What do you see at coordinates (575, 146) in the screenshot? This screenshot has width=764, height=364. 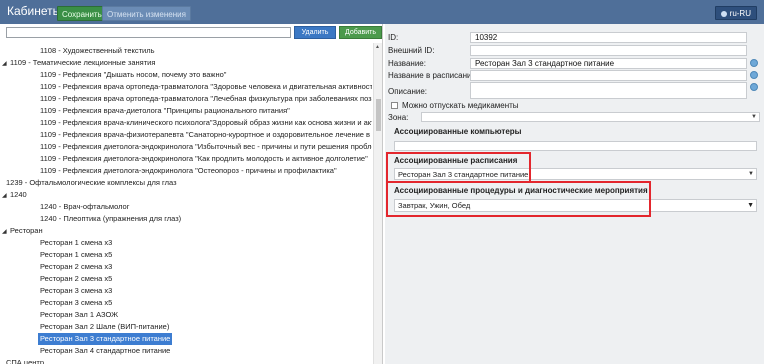 I see `computers-list` at bounding box center [575, 146].